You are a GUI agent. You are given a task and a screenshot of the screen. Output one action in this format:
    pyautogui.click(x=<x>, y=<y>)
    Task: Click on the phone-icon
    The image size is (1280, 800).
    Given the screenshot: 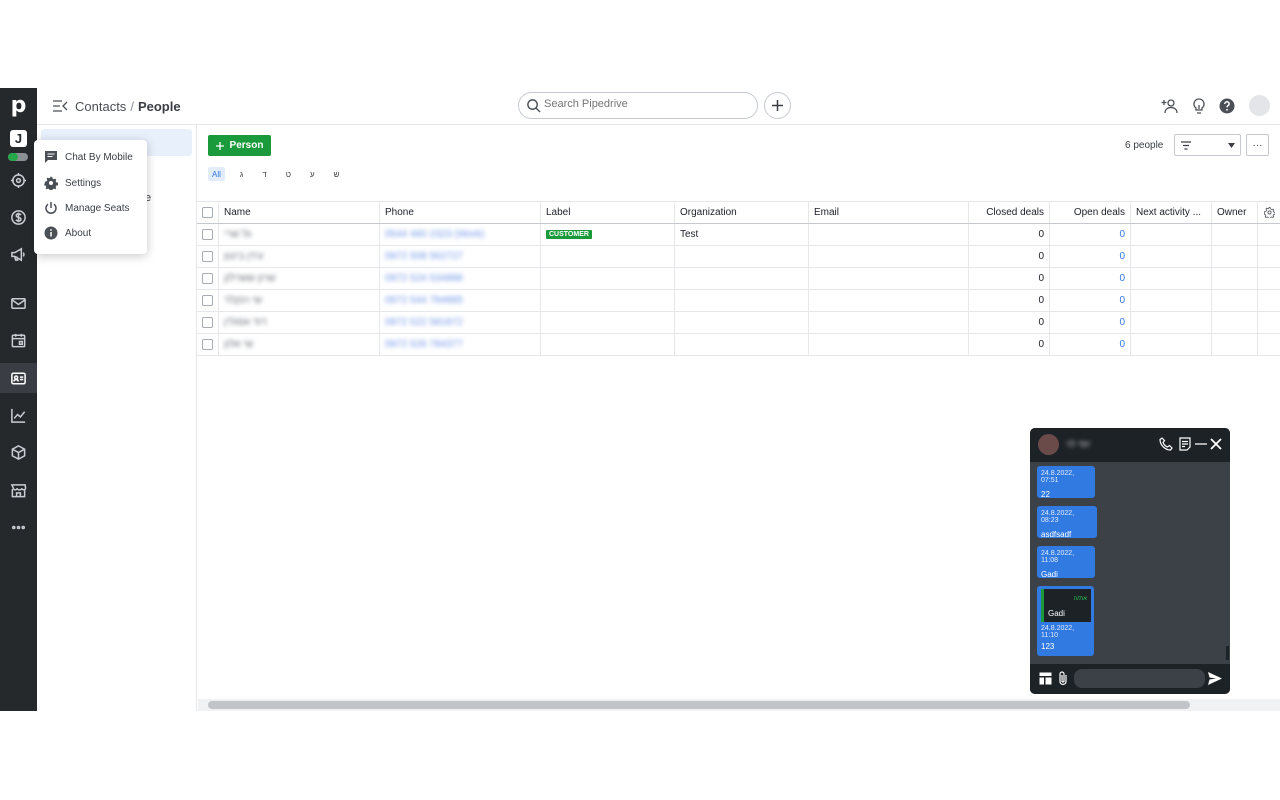 What is the action you would take?
    pyautogui.click(x=1166, y=444)
    